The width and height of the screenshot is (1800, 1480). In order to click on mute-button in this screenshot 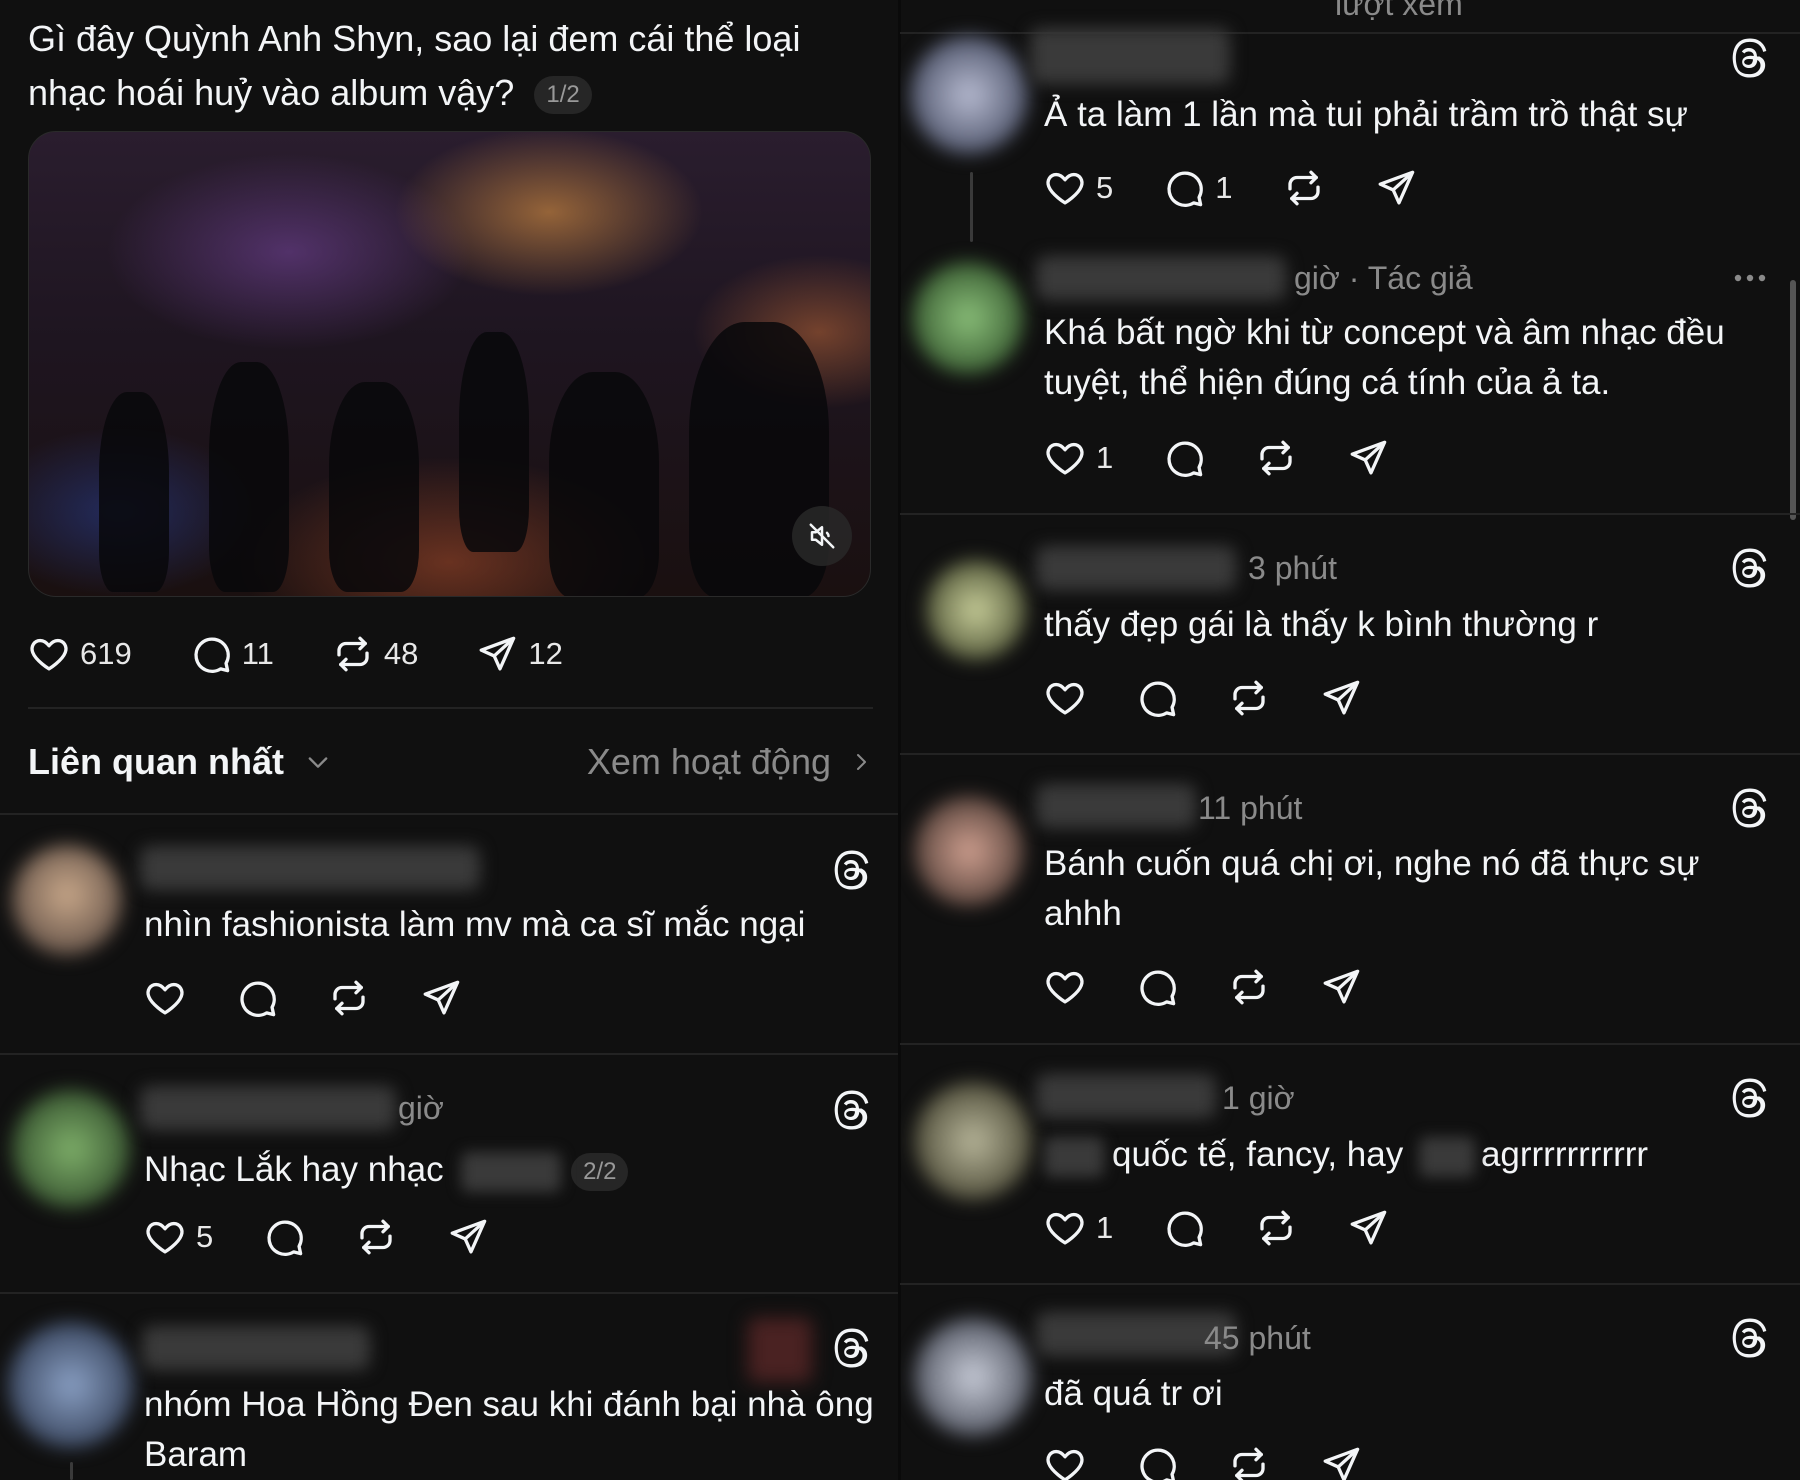, I will do `click(822, 536)`.